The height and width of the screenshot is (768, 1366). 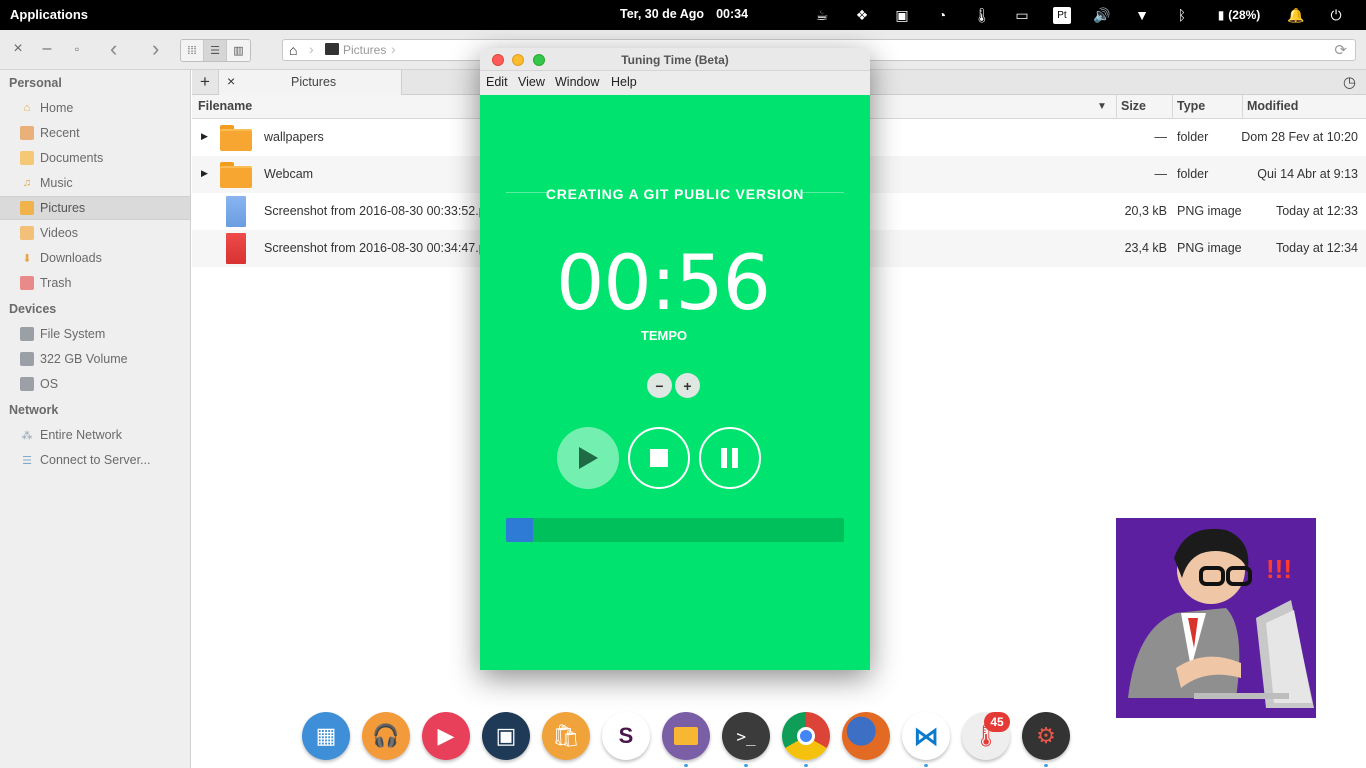 What do you see at coordinates (1142, 15) in the screenshot?
I see `wifi-icon: ▼` at bounding box center [1142, 15].